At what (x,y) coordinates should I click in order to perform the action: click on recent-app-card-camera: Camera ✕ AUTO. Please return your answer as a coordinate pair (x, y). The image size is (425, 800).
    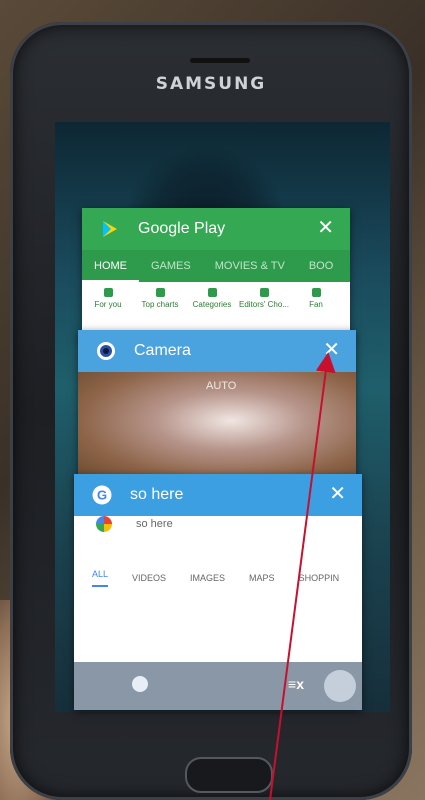
    Looking at the image, I should click on (217, 405).